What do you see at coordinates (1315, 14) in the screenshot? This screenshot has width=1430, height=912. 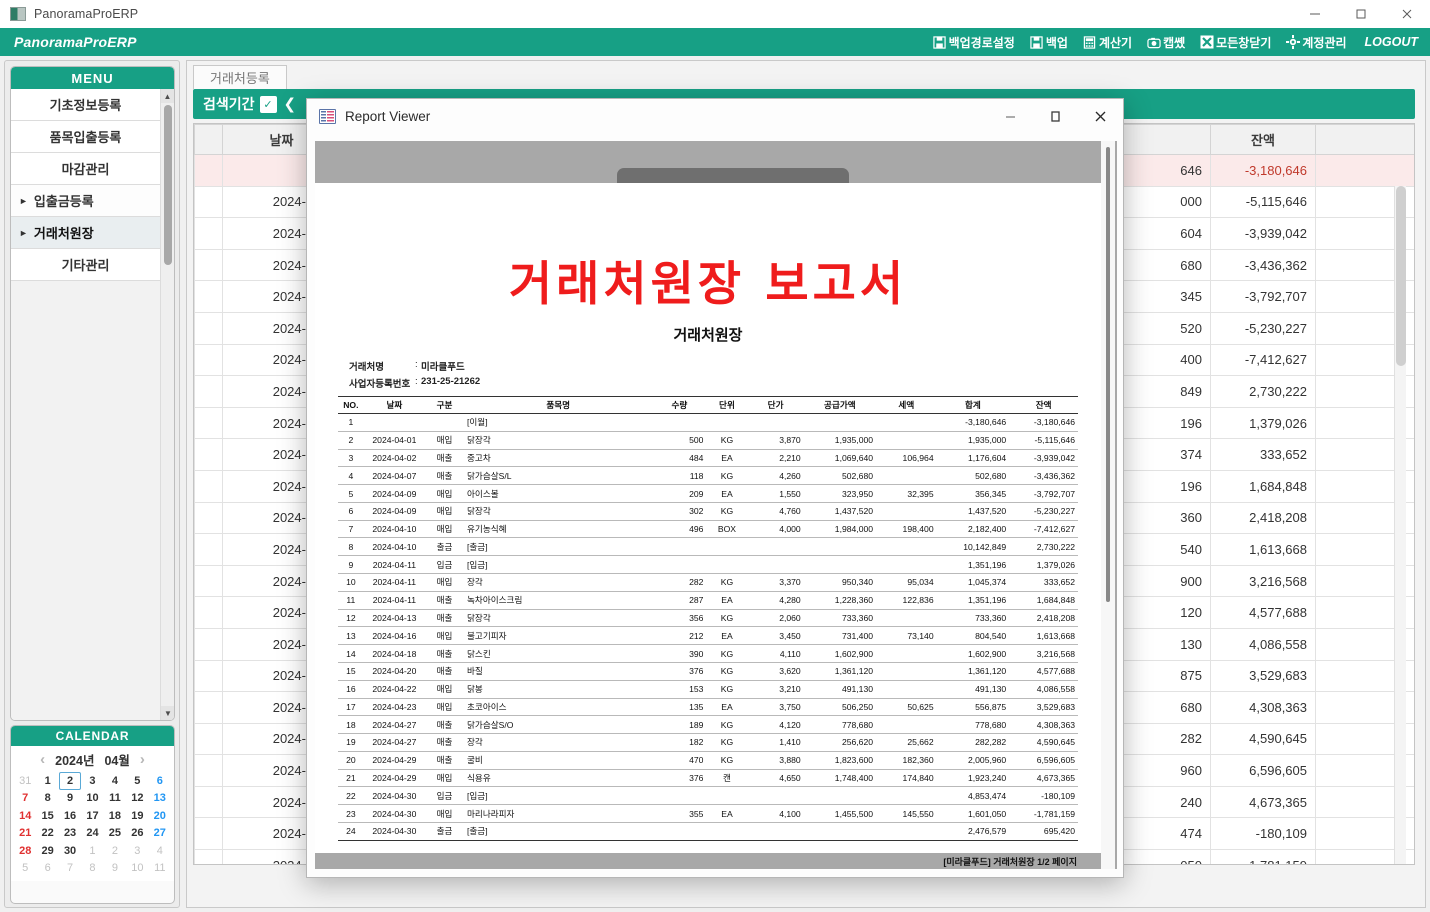 I see `minimize-button` at bounding box center [1315, 14].